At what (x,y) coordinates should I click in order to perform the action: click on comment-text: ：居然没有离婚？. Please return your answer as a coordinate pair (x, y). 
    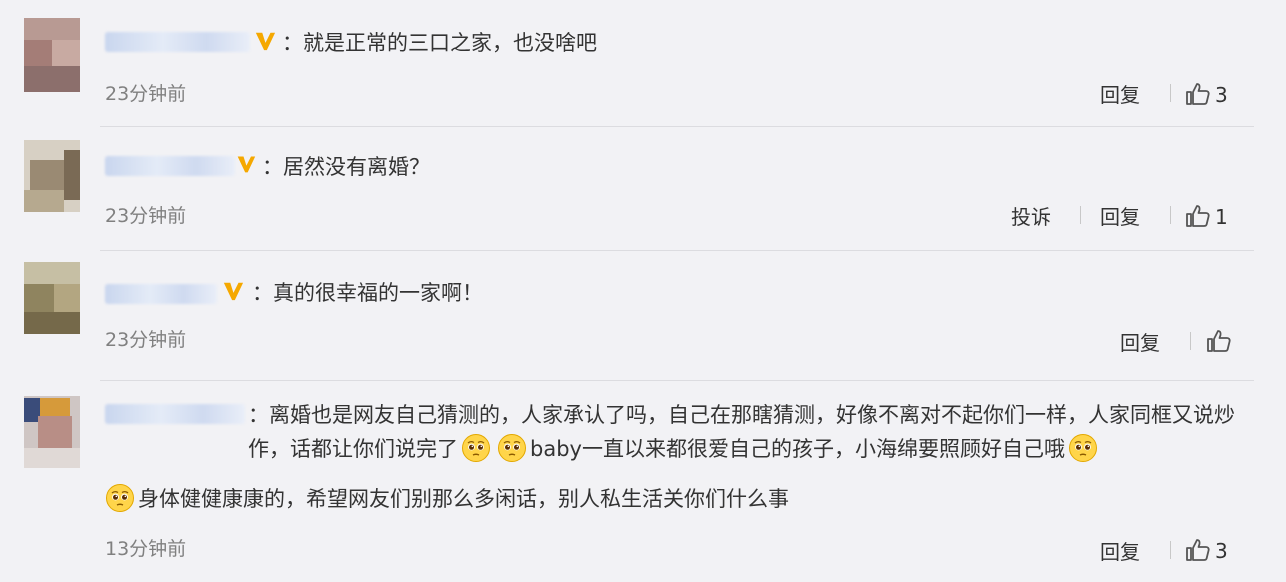
    Looking at the image, I should click on (346, 167).